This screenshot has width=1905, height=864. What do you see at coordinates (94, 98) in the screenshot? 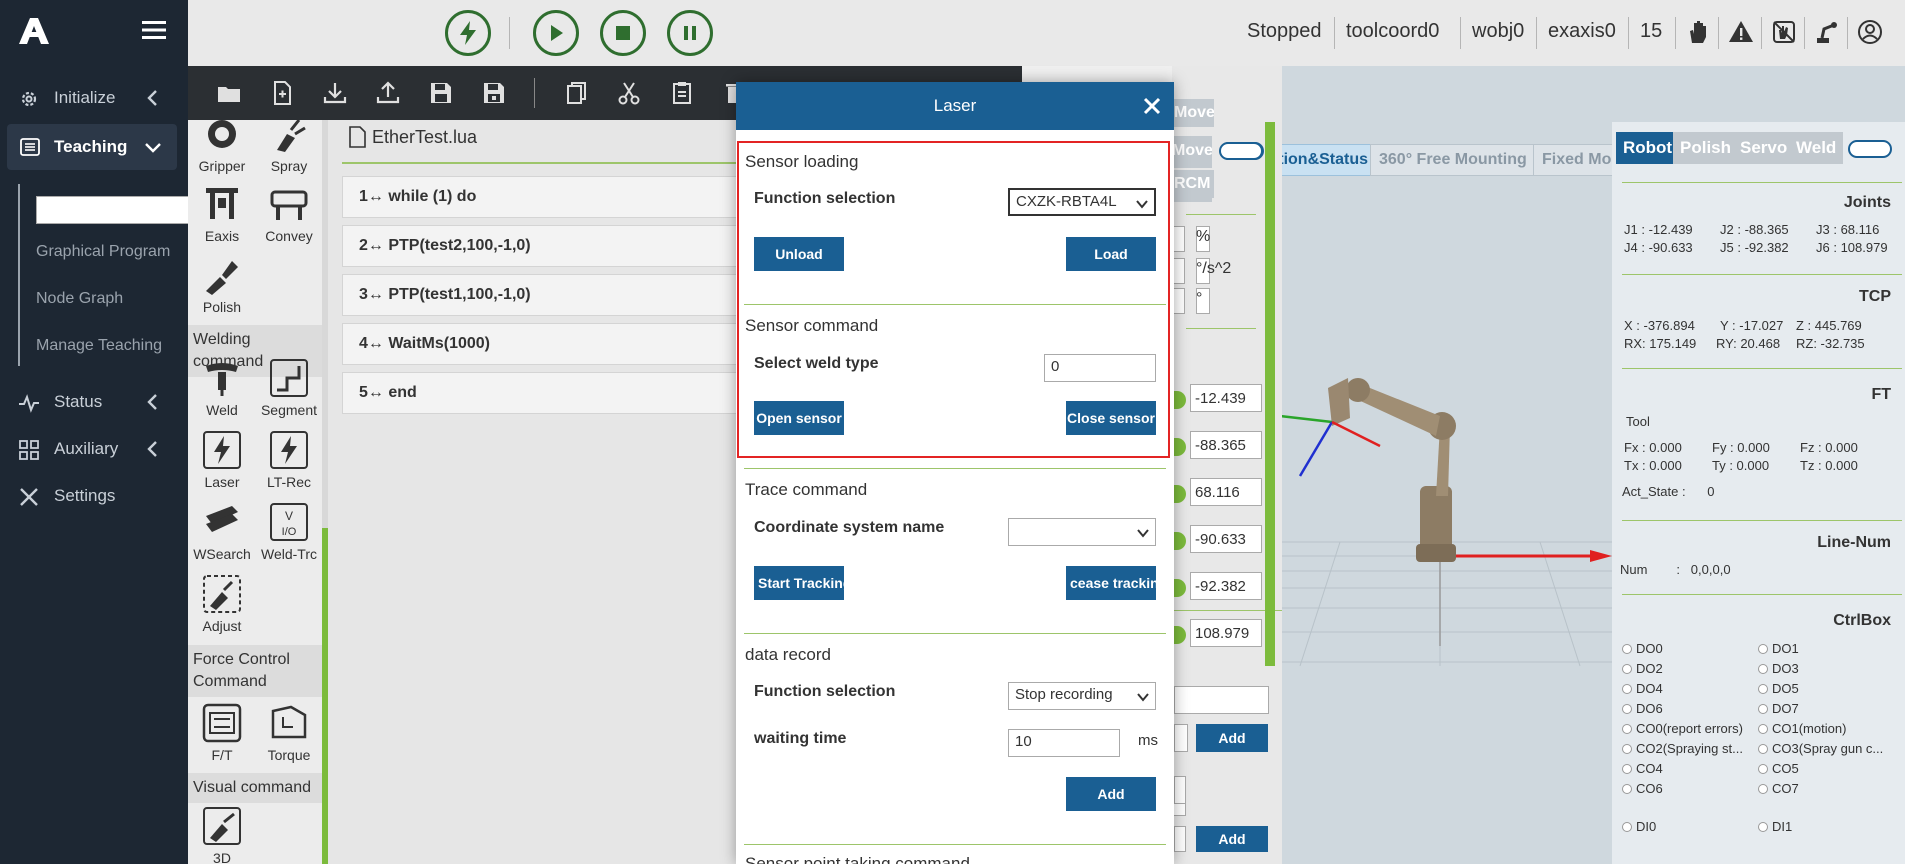
I see `nav-initialize: Initialize` at bounding box center [94, 98].